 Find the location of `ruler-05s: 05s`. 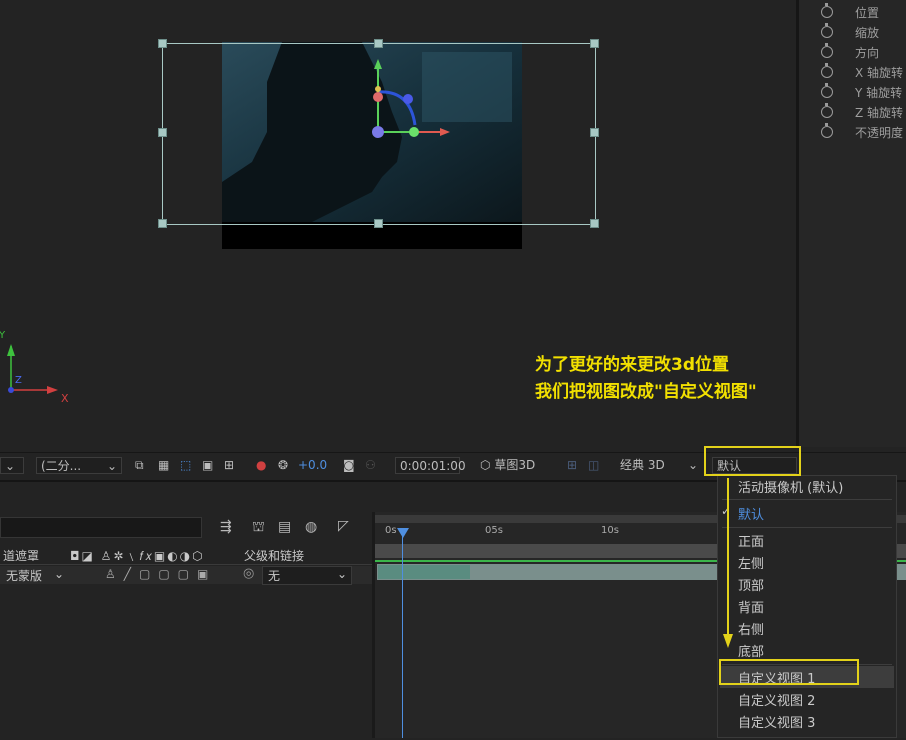

ruler-05s: 05s is located at coordinates (494, 530).